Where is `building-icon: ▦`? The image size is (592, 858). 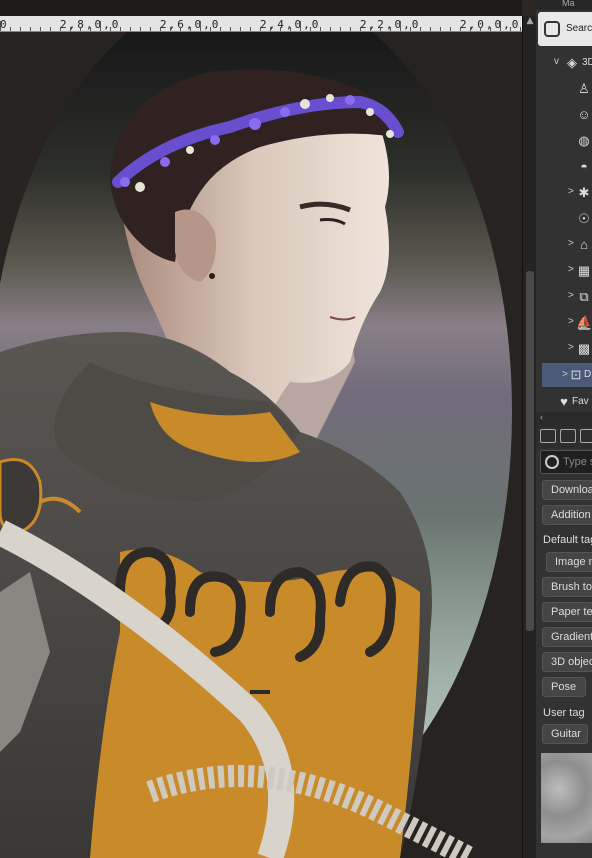
building-icon: ▦ is located at coordinates (584, 270).